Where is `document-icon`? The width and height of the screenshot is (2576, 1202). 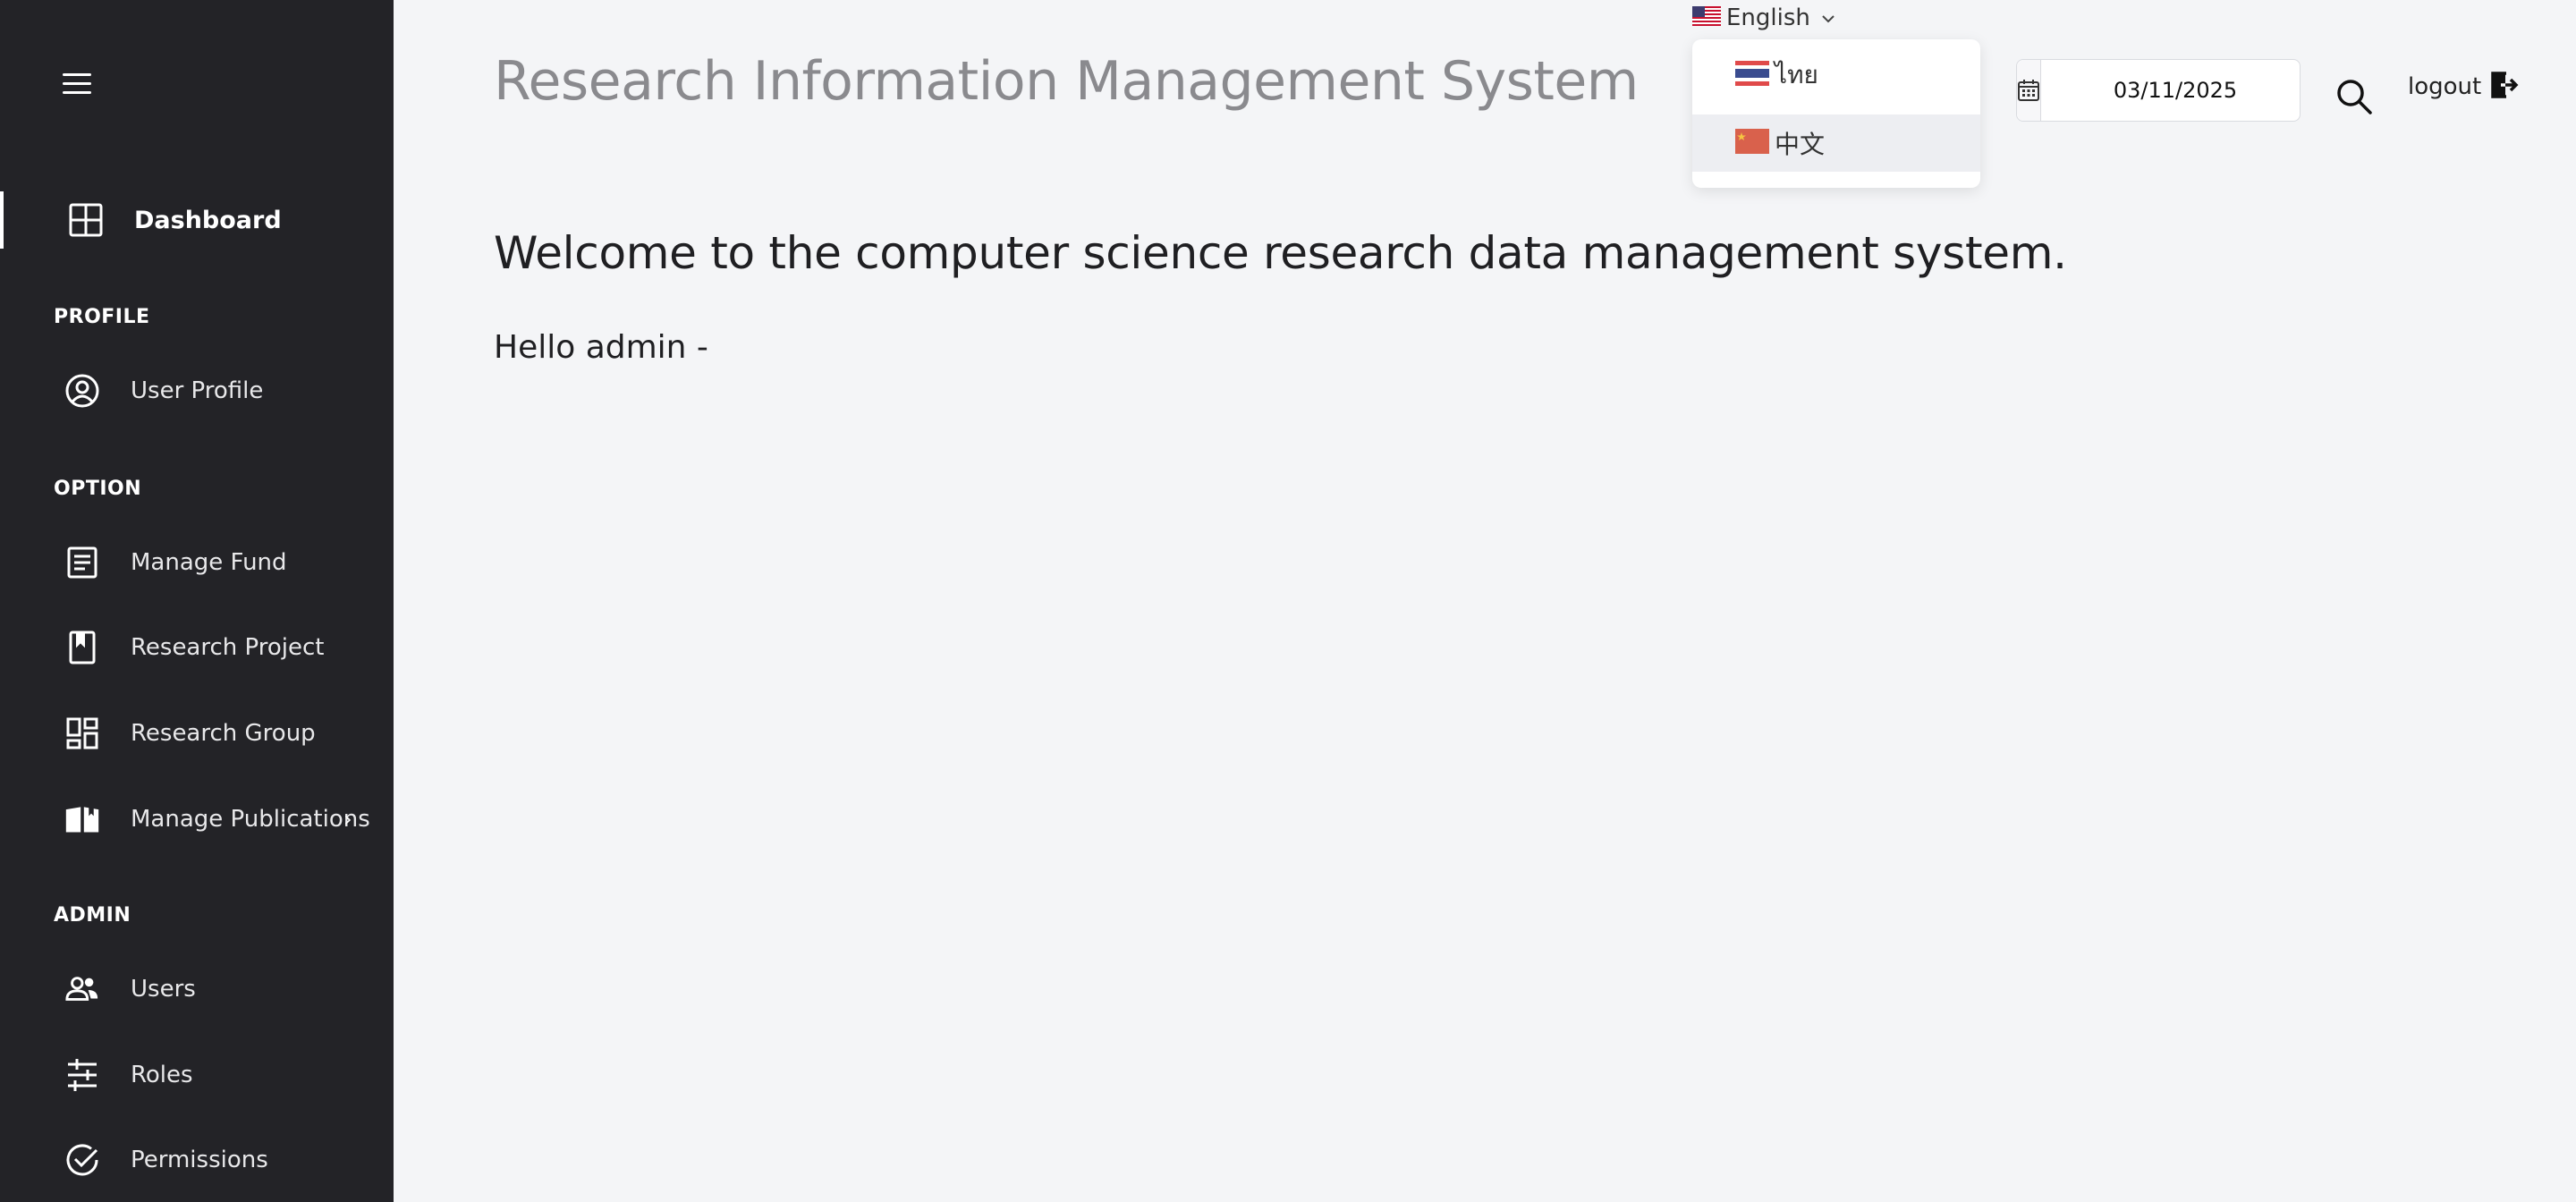
document-icon is located at coordinates (82, 562).